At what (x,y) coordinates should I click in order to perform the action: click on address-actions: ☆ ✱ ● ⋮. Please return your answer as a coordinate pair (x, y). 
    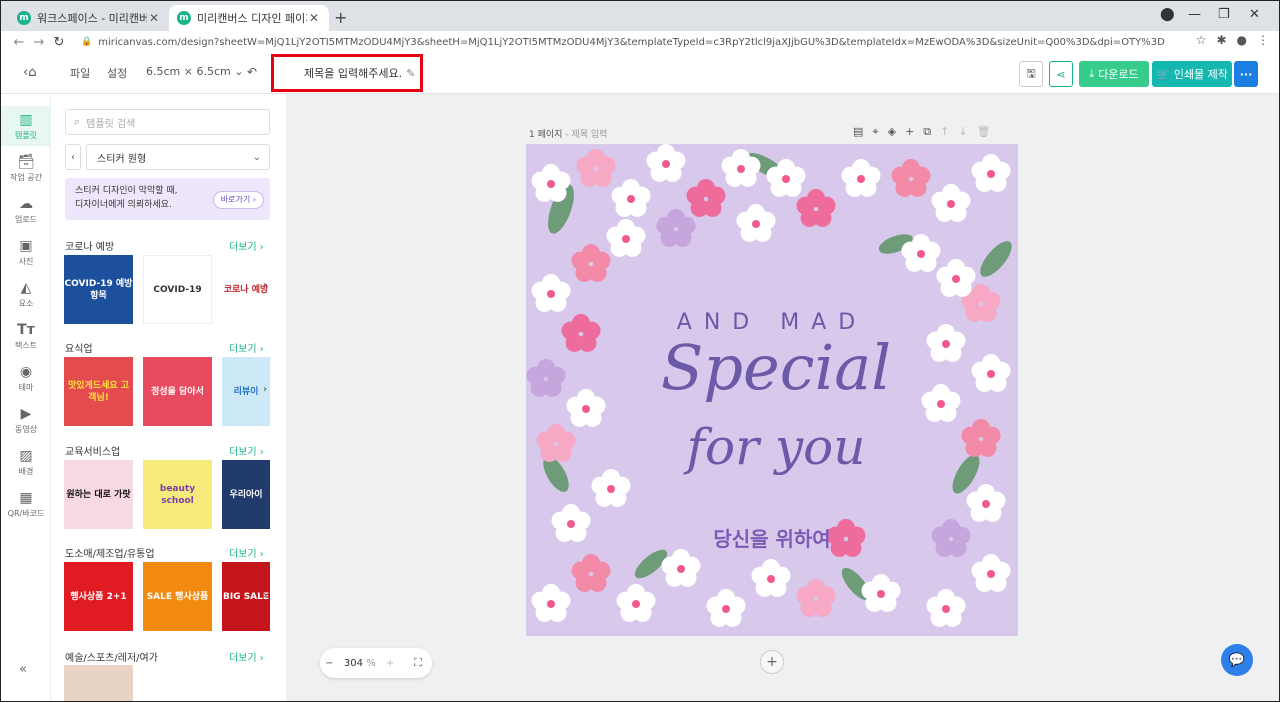
    Looking at the image, I should click on (1232, 40).